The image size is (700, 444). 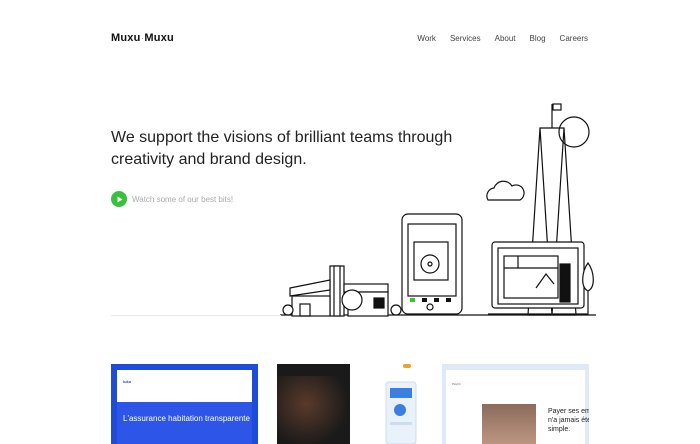 I want to click on play-icon, so click(x=119, y=199).